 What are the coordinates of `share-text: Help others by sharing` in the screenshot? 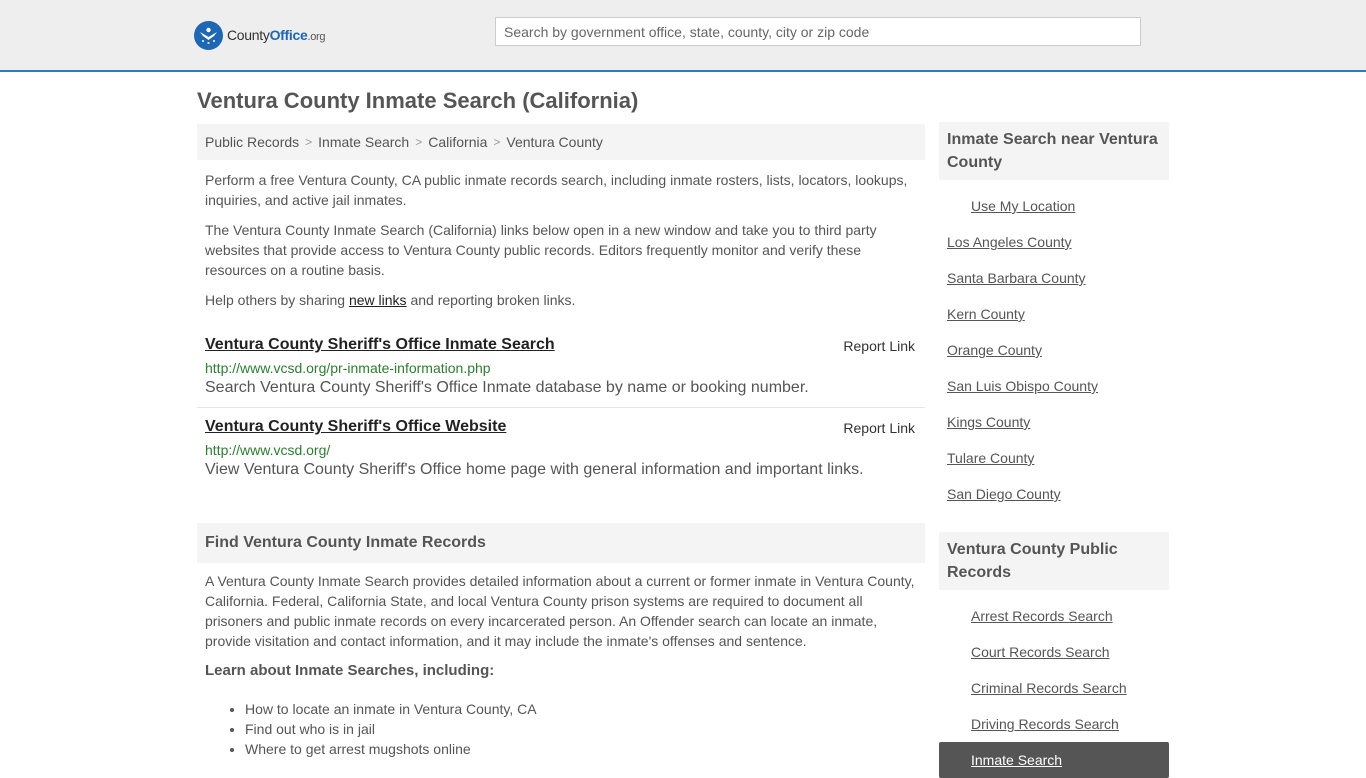 It's located at (277, 300).